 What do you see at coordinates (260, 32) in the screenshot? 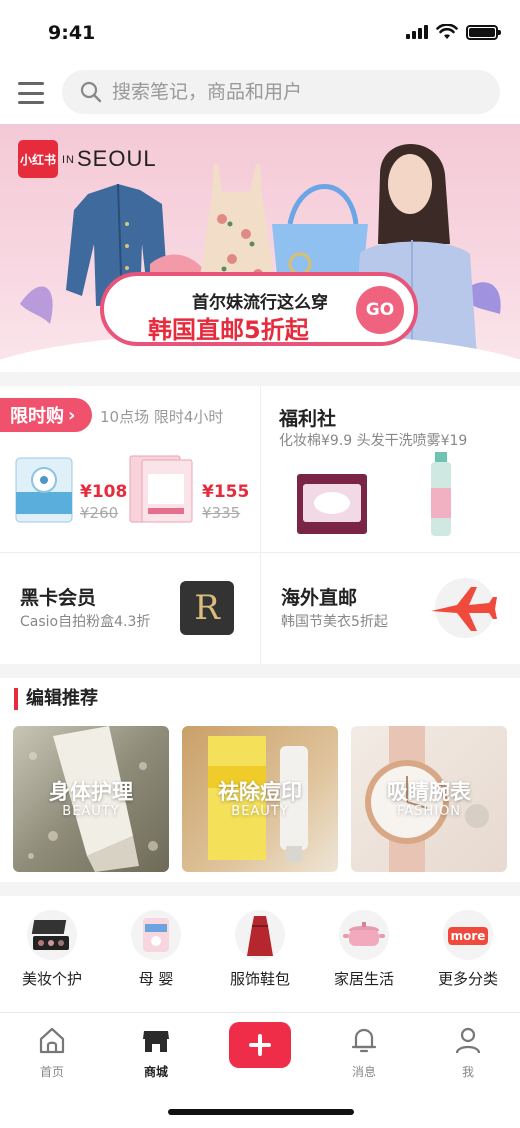
I see `status-bar: 9:41` at bounding box center [260, 32].